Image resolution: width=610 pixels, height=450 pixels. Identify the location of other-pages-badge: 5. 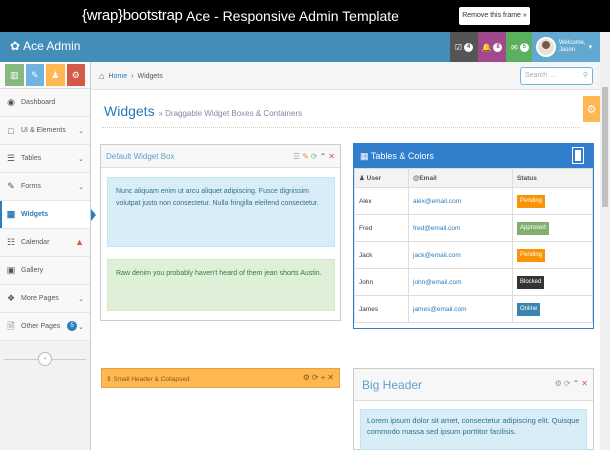
(72, 326).